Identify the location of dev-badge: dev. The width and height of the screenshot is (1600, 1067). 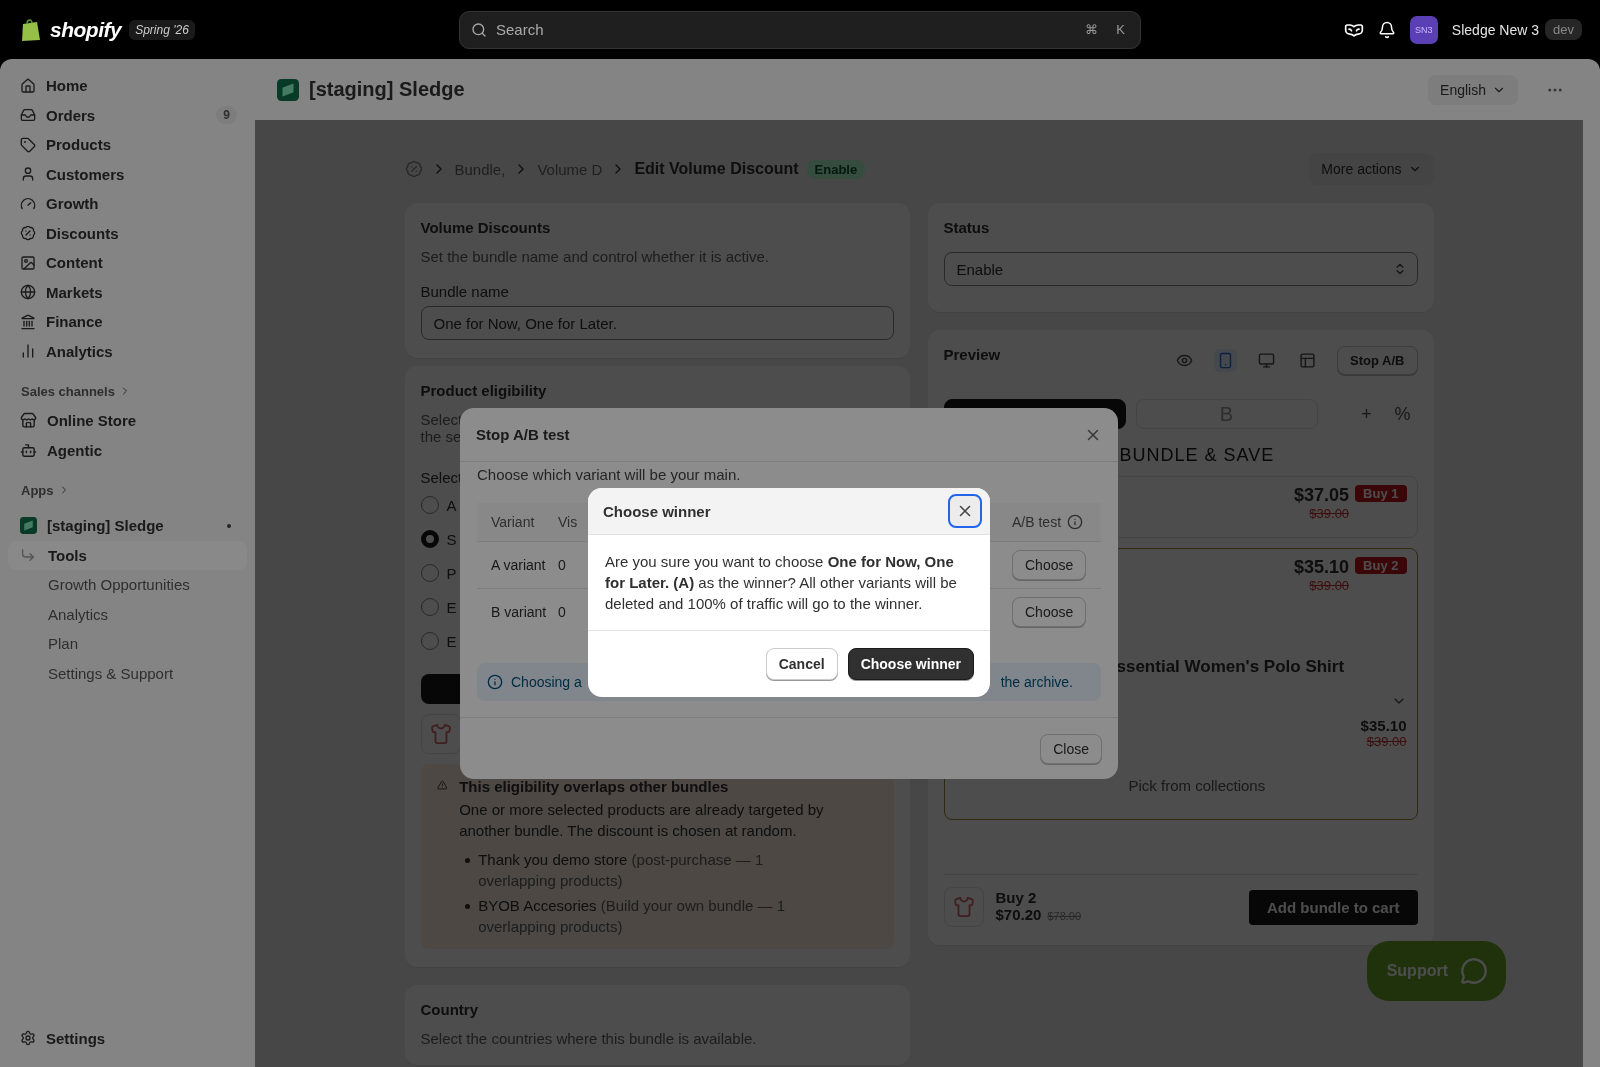
(1563, 29).